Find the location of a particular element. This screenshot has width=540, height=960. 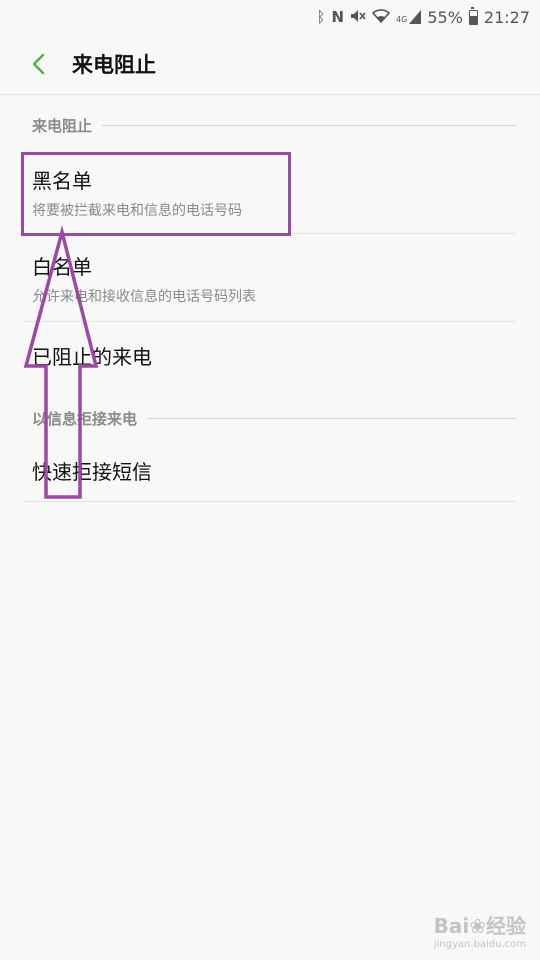

app-bar-divider is located at coordinates (270, 94).